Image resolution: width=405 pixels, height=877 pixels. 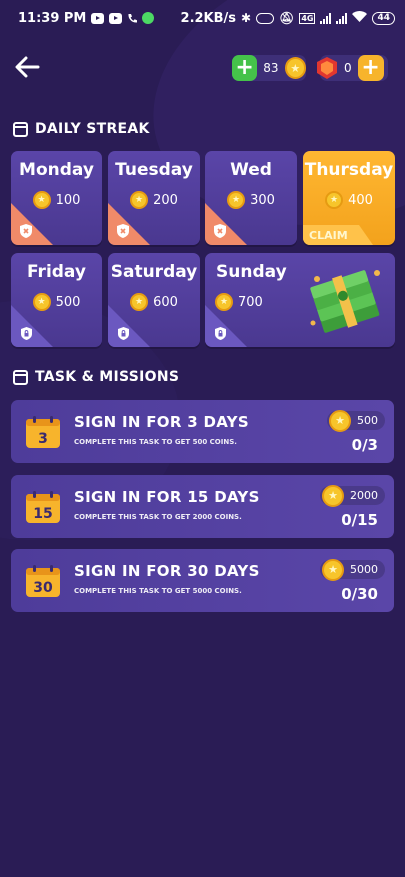 I want to click on day-card-thursday: Thursday ★ 400 CLAIM, so click(x=349, y=198).